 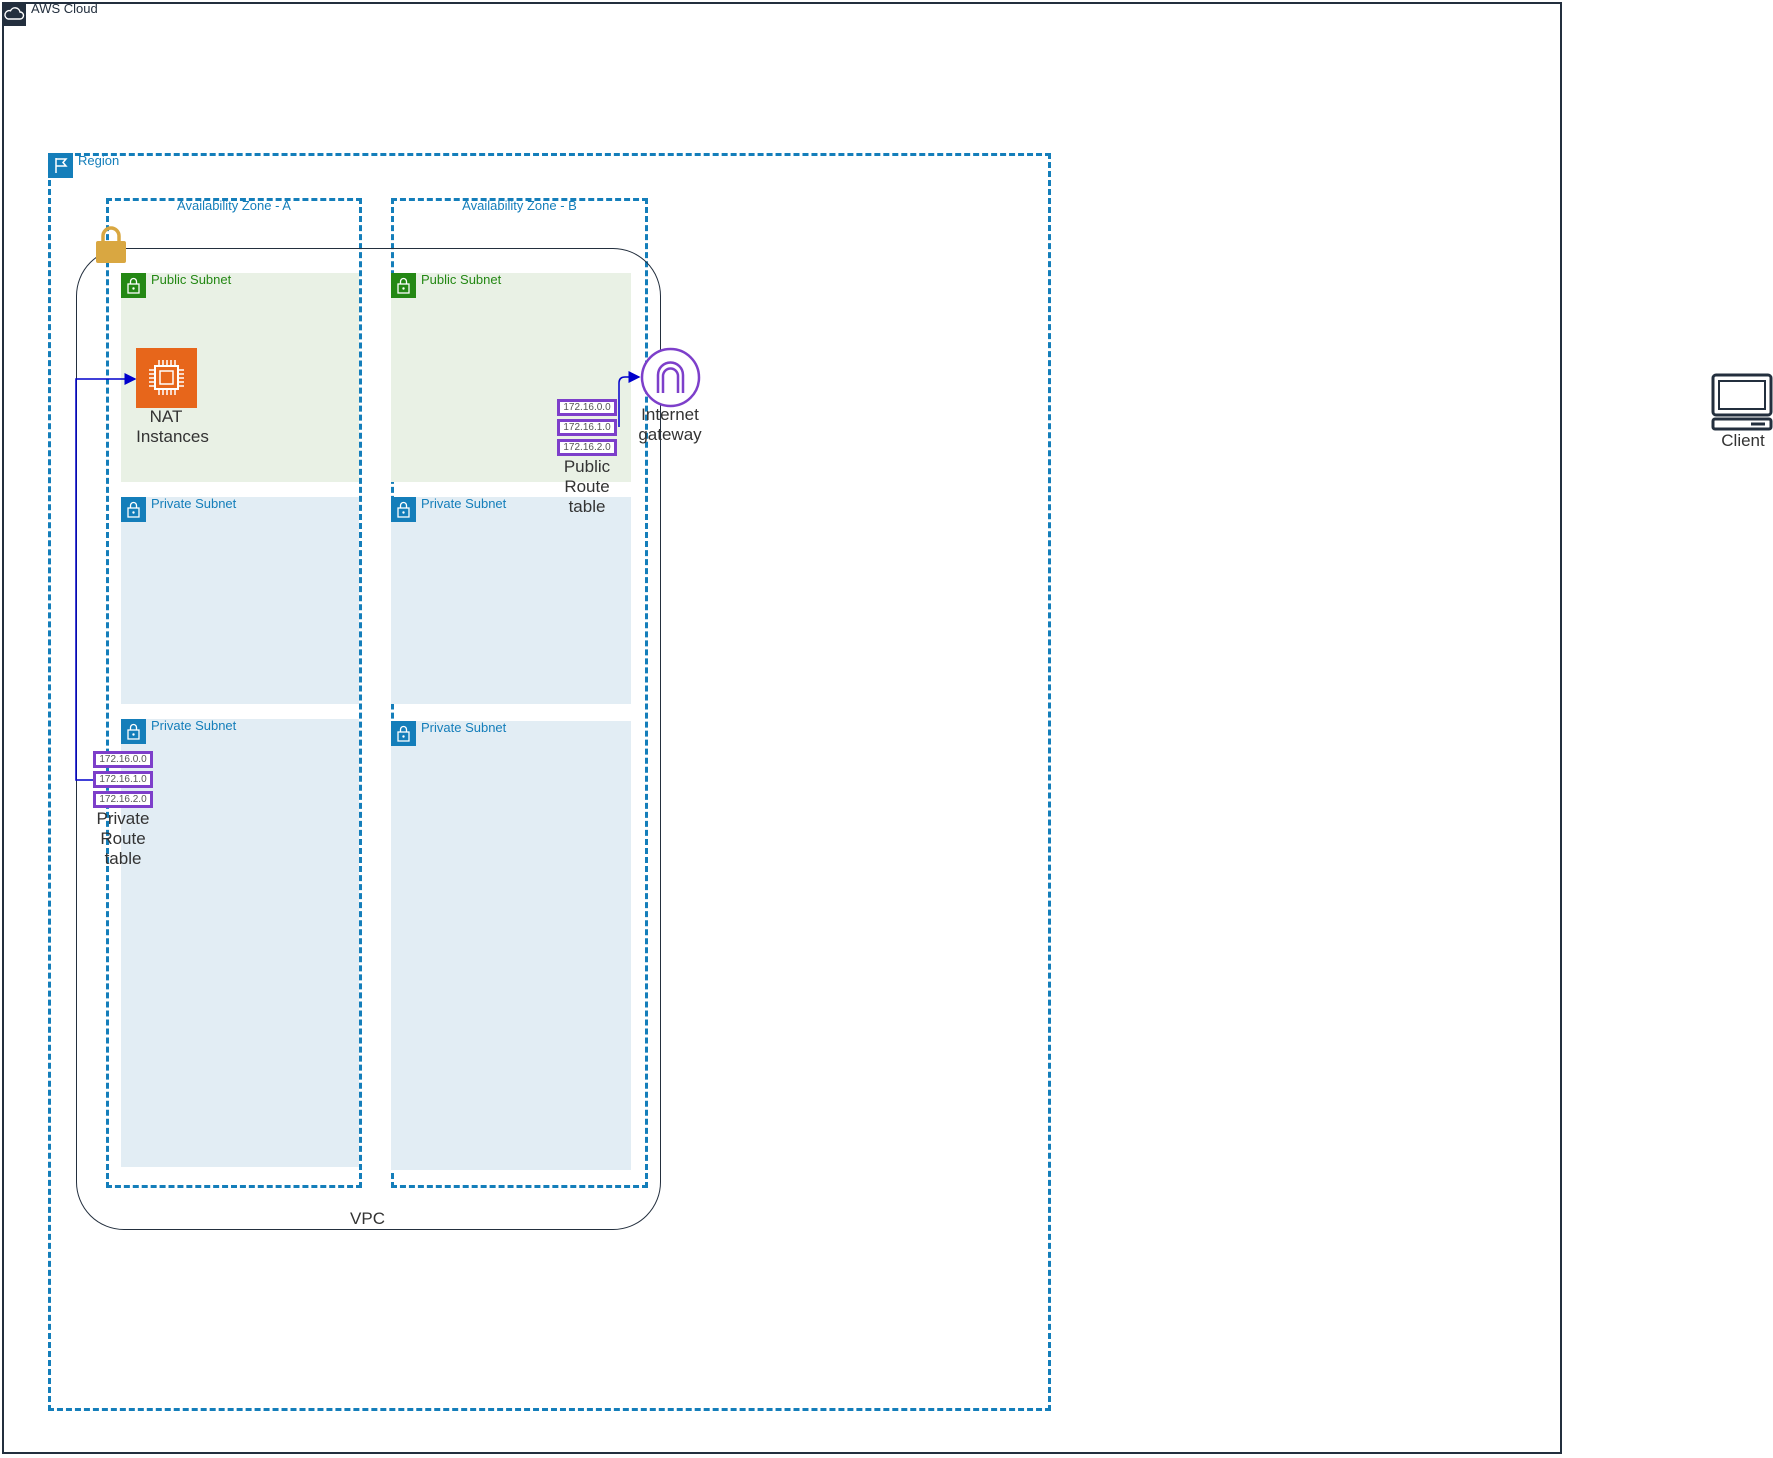 What do you see at coordinates (587, 506) in the screenshot?
I see `public-route-table-label-line3: table` at bounding box center [587, 506].